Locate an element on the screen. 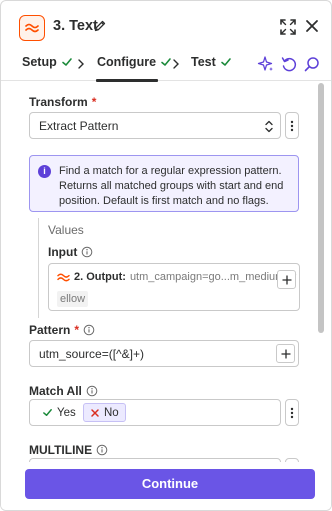 Image resolution: width=332 pixels, height=511 pixels. pencil-icon is located at coordinates (100, 26).